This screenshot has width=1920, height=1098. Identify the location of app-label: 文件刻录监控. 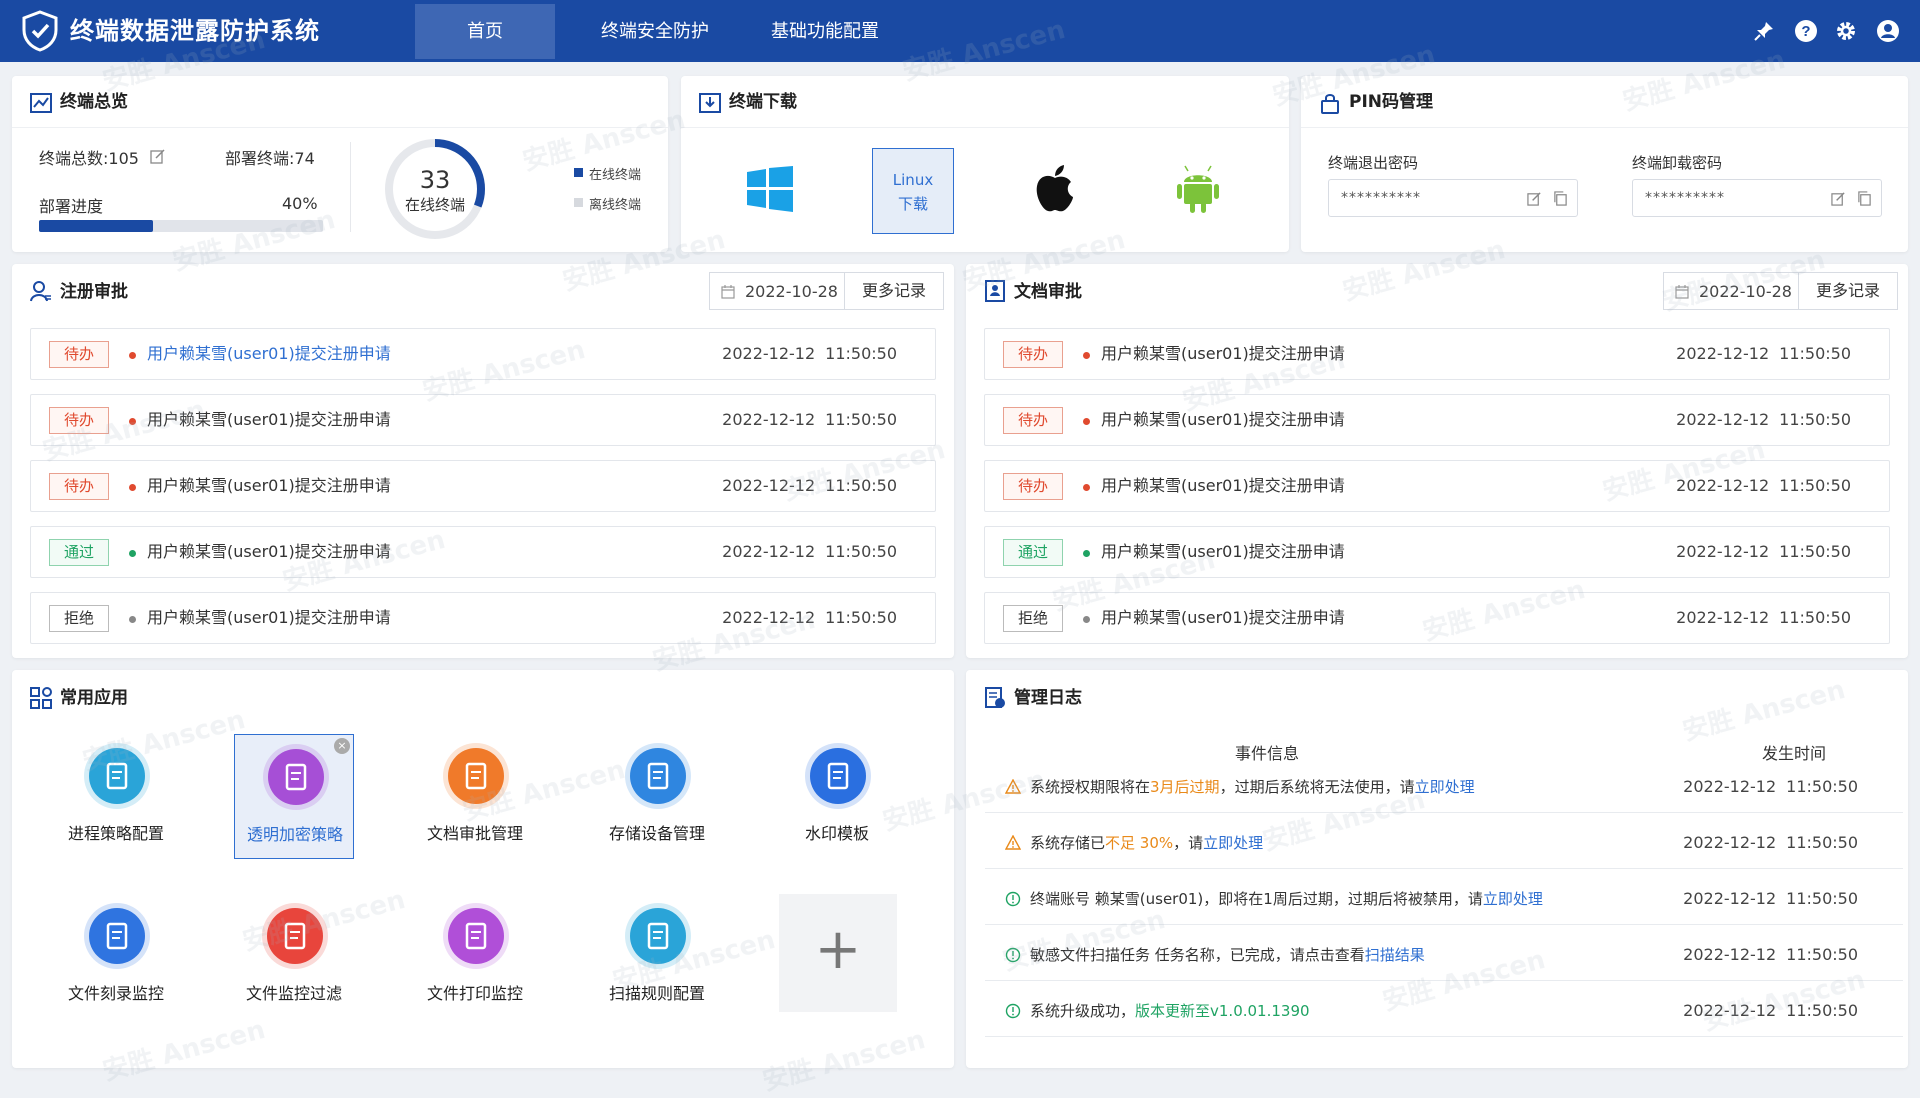
(116, 992).